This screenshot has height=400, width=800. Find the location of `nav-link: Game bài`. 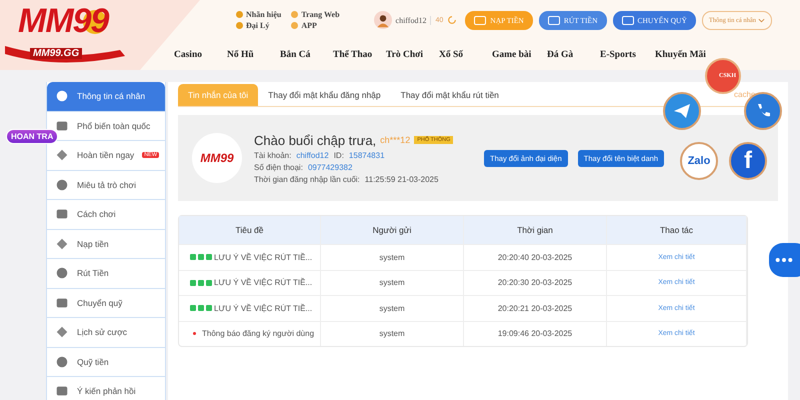

nav-link: Game bài is located at coordinates (519, 55).